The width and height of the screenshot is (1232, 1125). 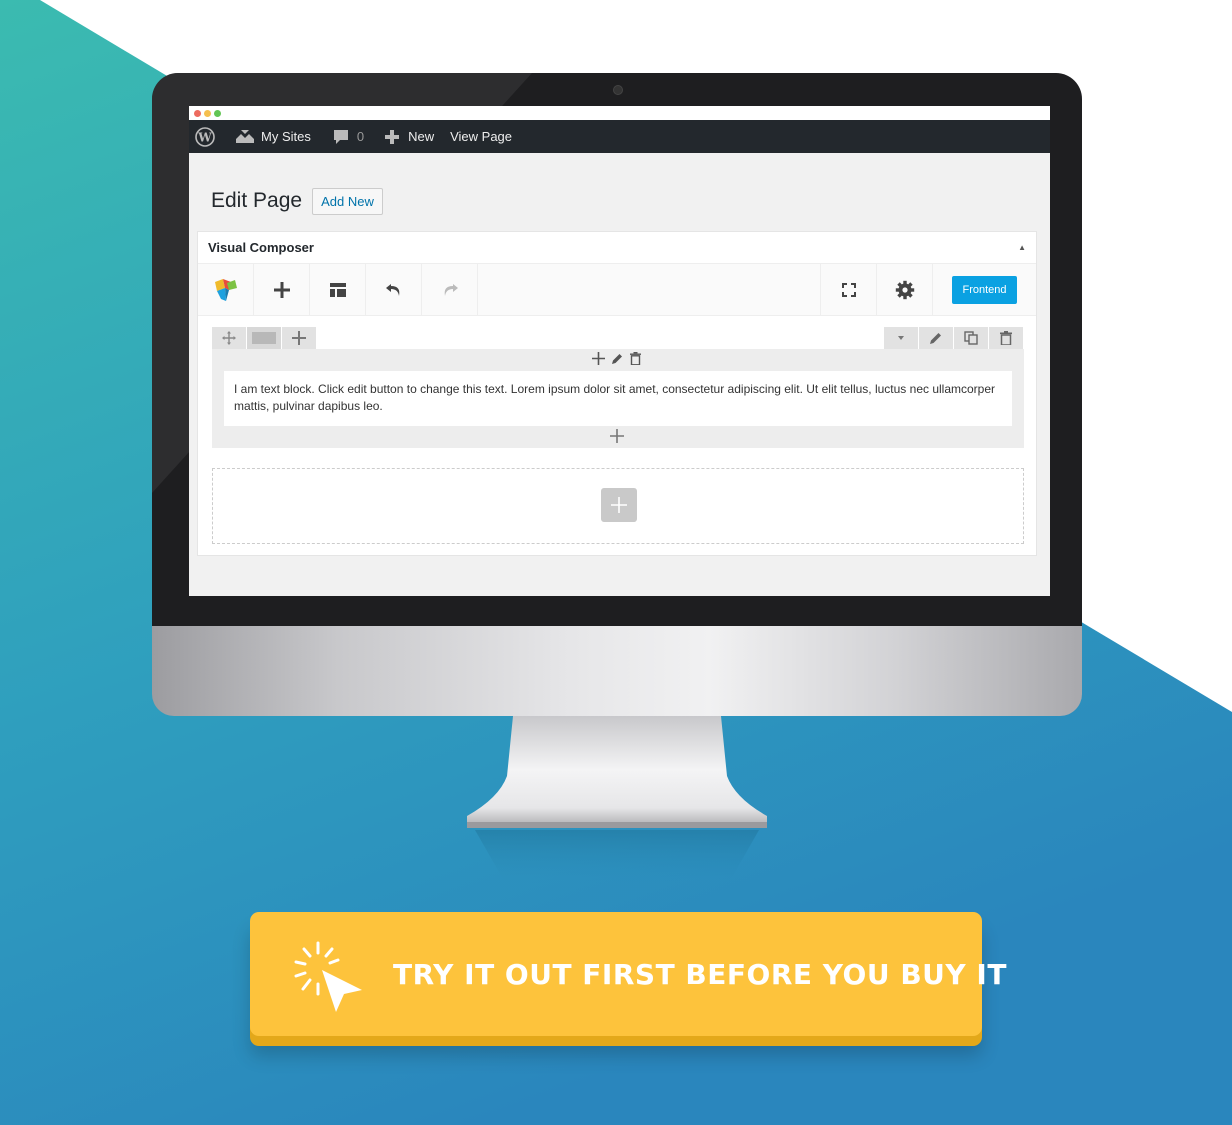 I want to click on undo-button, so click(x=394, y=290).